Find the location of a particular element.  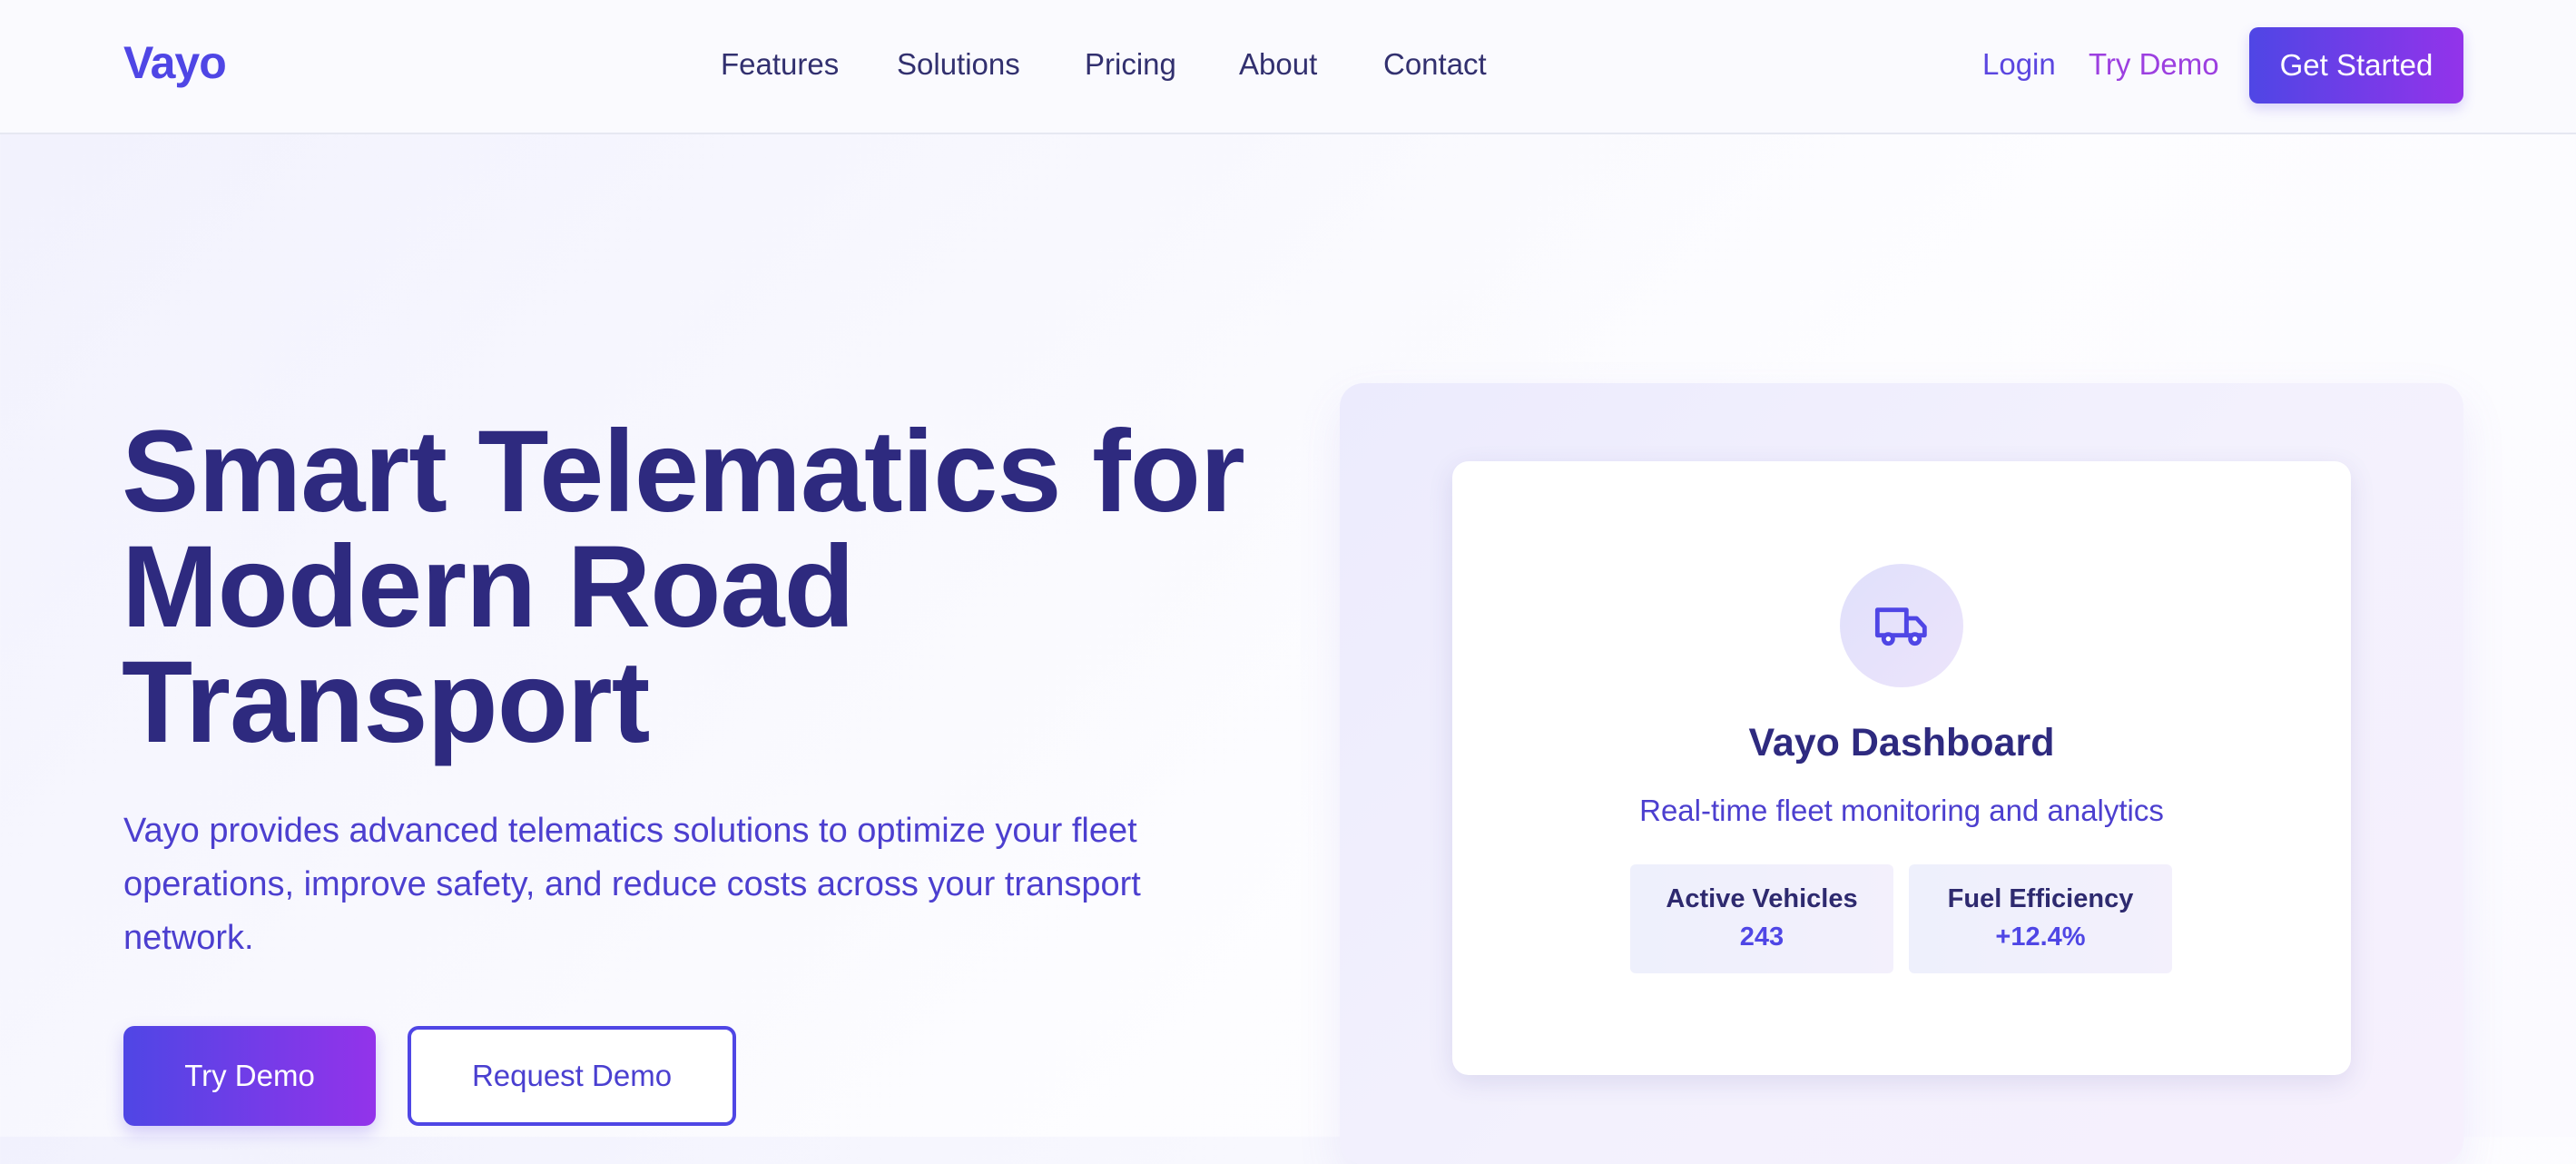

nav-link-about: About is located at coordinates (1278, 64).